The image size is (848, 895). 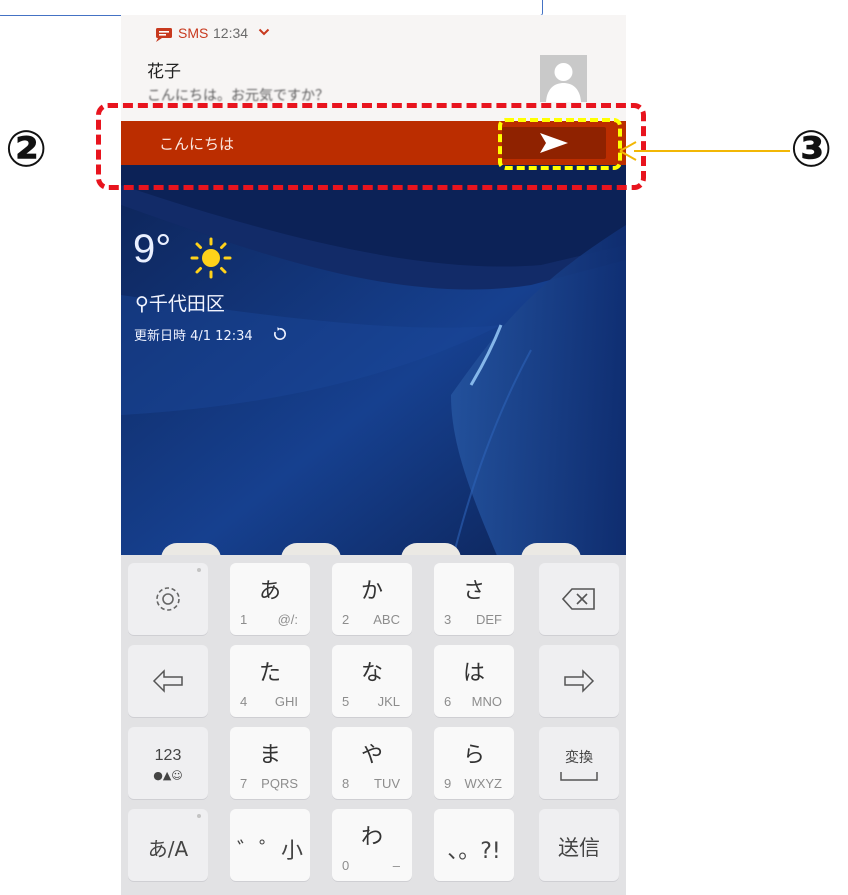 I want to click on weather-updated-time: 更新日時 4/1 12:34, so click(x=193, y=336).